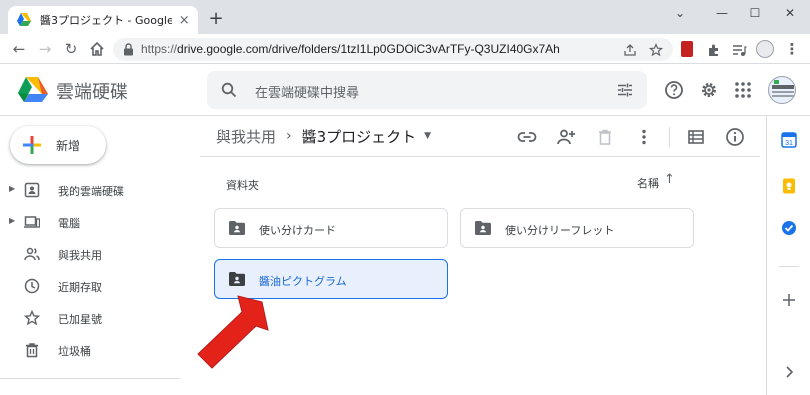 Image resolution: width=810 pixels, height=395 pixels. What do you see at coordinates (788, 255) in the screenshot?
I see `side-panel: 31` at bounding box center [788, 255].